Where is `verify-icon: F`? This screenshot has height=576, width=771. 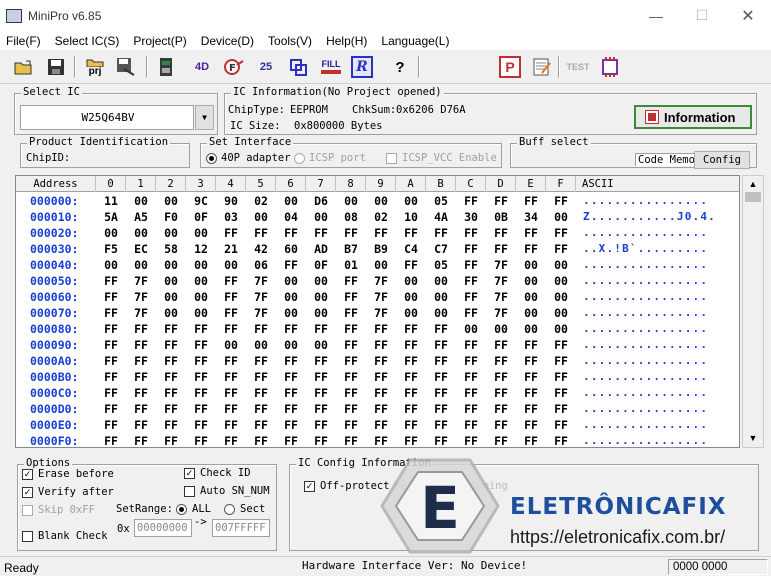 verify-icon: F is located at coordinates (234, 67).